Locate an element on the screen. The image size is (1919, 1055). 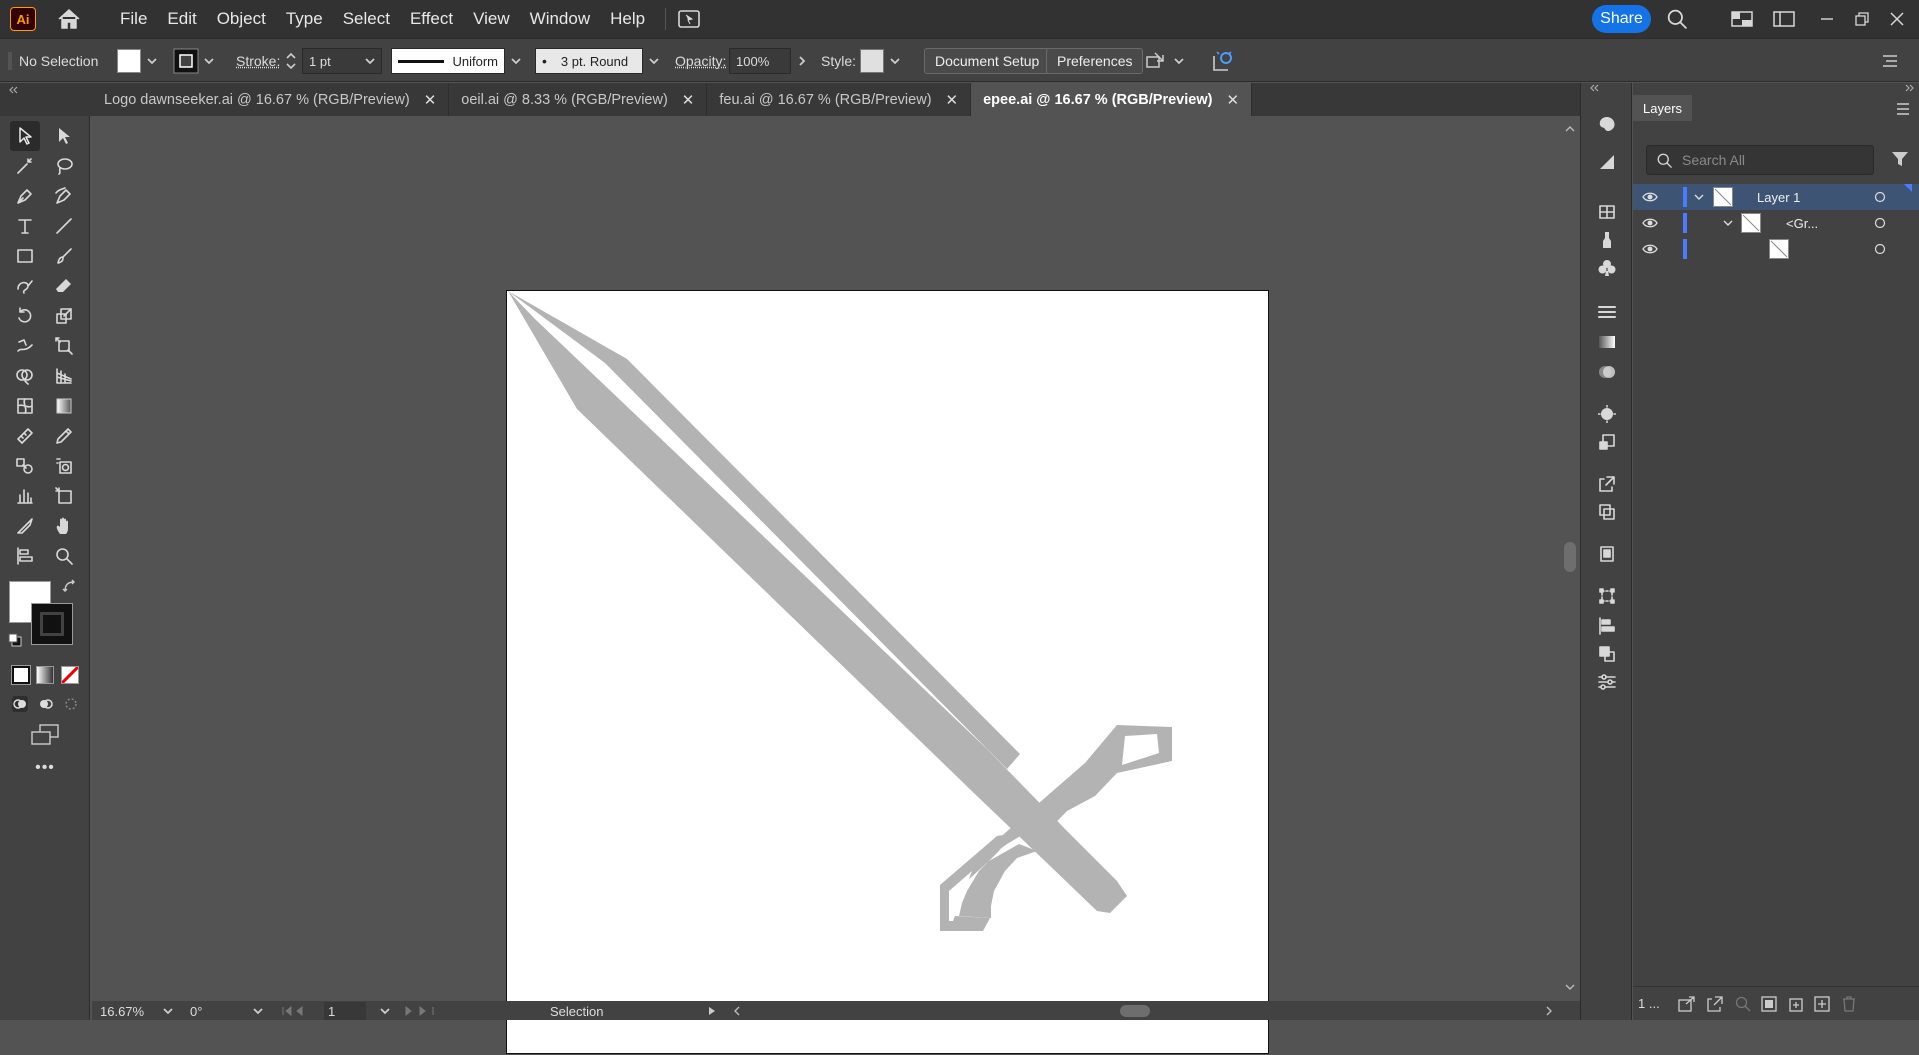
layers-panel-menu is located at coordinates (1903, 109).